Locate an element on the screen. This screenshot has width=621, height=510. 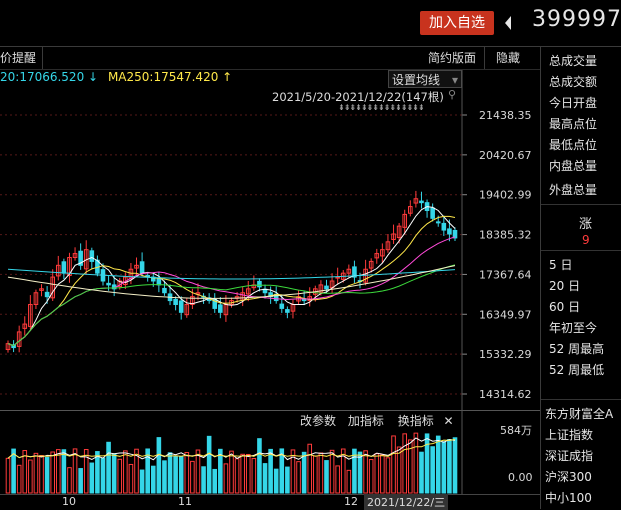
stock-code: 399997 is located at coordinates (576, 19).